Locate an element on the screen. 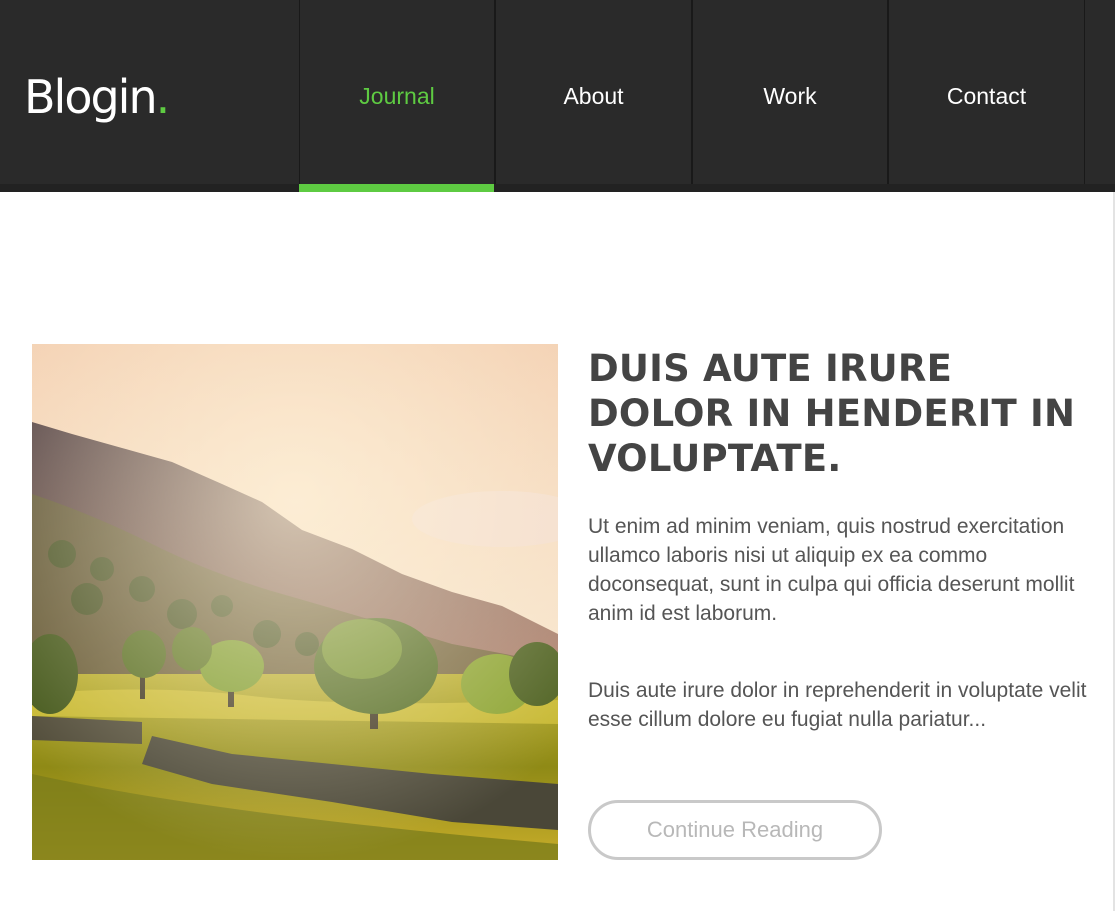 The width and height of the screenshot is (1117, 911). site-logo: Blogin. is located at coordinates (97, 97).